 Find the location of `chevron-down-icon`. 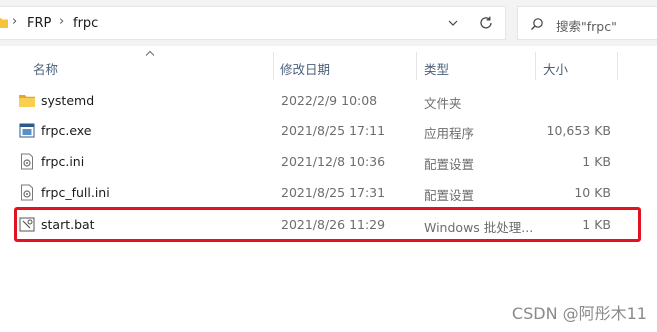

chevron-down-icon is located at coordinates (453, 23).